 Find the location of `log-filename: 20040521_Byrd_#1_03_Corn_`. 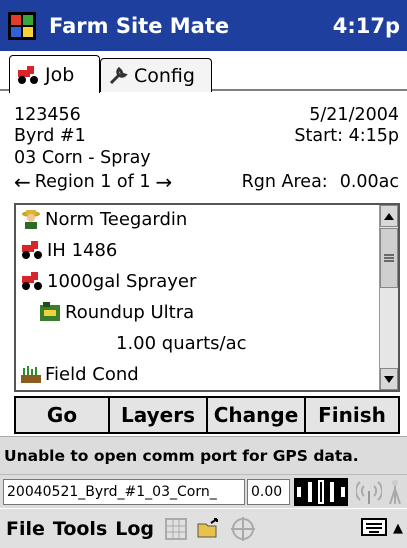

log-filename: 20040521_Byrd_#1_03_Corn_ is located at coordinates (124, 491).